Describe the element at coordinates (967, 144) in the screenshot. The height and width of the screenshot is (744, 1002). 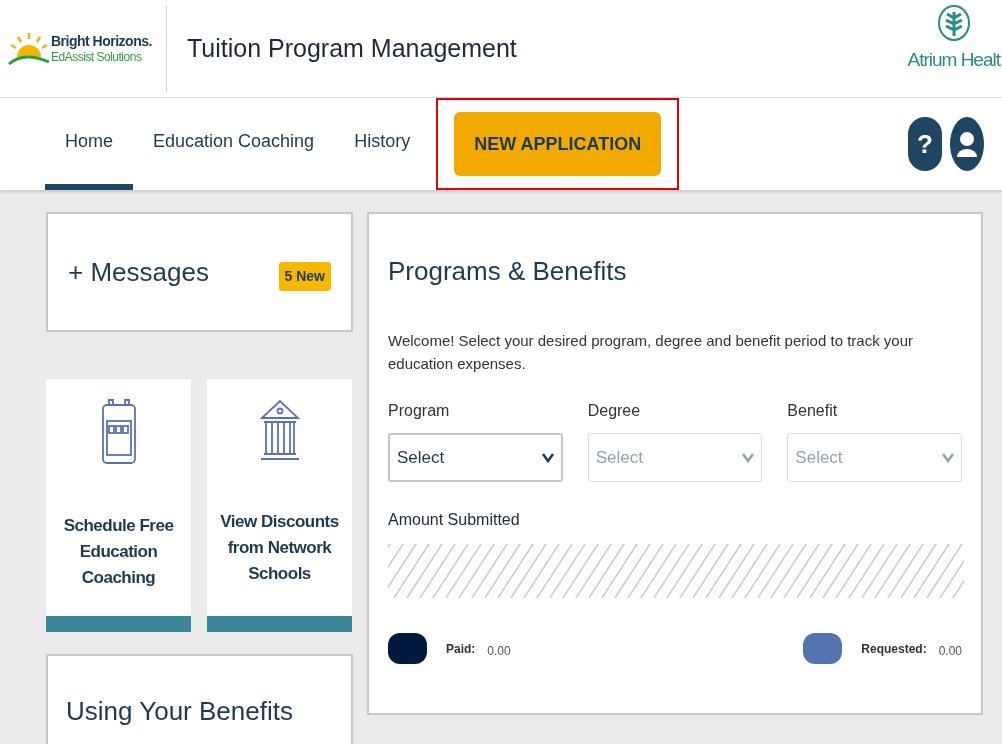
I see `user-profile-icon` at that location.